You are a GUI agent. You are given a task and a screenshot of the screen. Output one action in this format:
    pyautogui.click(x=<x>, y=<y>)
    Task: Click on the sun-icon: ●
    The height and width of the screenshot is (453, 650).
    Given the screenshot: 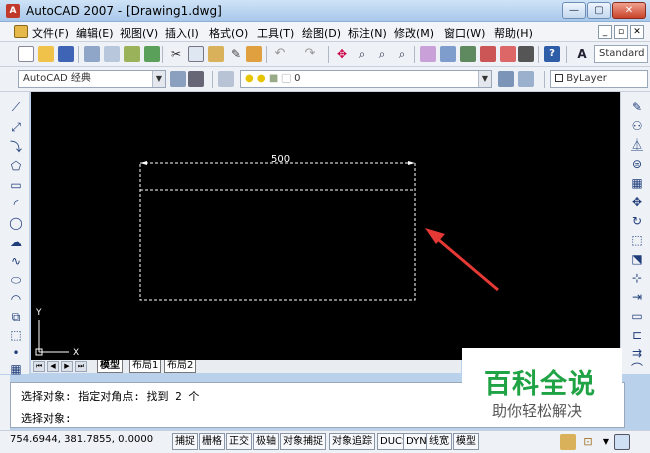 What is the action you would take?
    pyautogui.click(x=261, y=78)
    